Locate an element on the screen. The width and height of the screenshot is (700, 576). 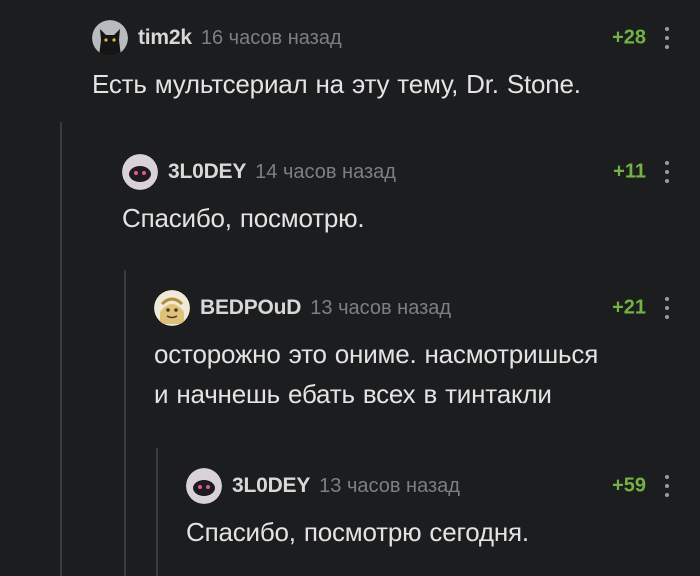
comment-text-line: осторожно это ониме. насмотришься is located at coordinates (376, 354).